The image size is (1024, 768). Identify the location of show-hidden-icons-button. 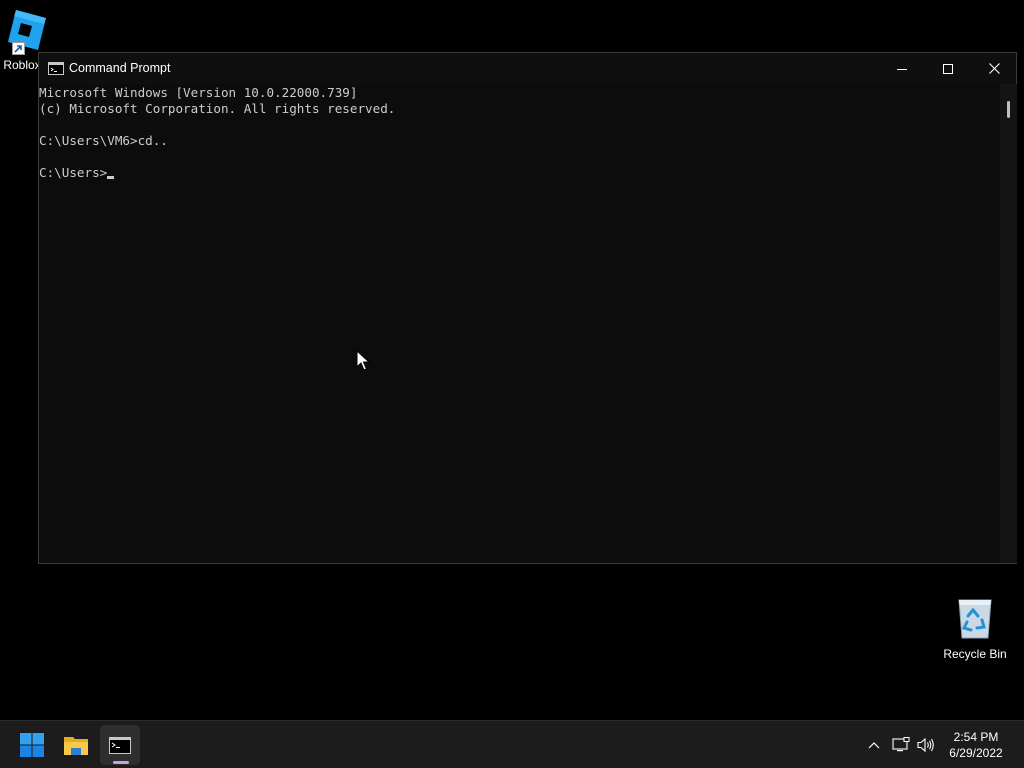
(874, 745).